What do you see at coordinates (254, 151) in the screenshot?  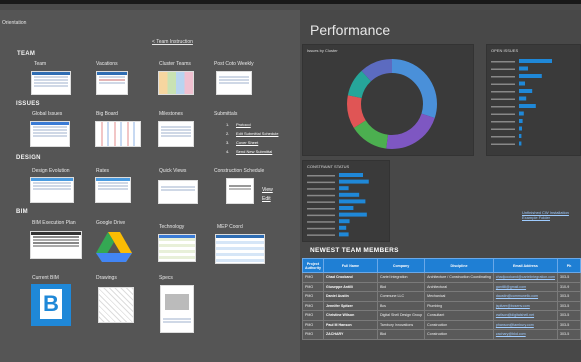 I see `submittal-send-new-link: Send New Submittal` at bounding box center [254, 151].